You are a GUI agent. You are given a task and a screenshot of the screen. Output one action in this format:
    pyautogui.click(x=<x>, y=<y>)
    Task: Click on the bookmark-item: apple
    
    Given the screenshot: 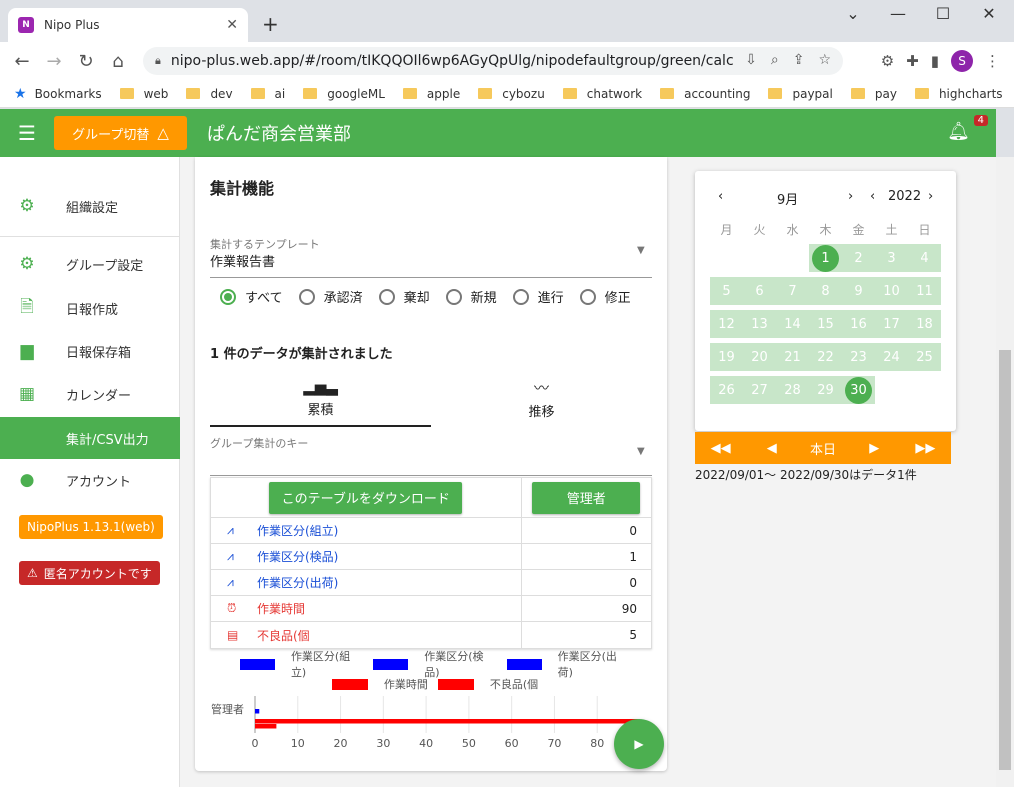 What is the action you would take?
    pyautogui.click(x=431, y=94)
    